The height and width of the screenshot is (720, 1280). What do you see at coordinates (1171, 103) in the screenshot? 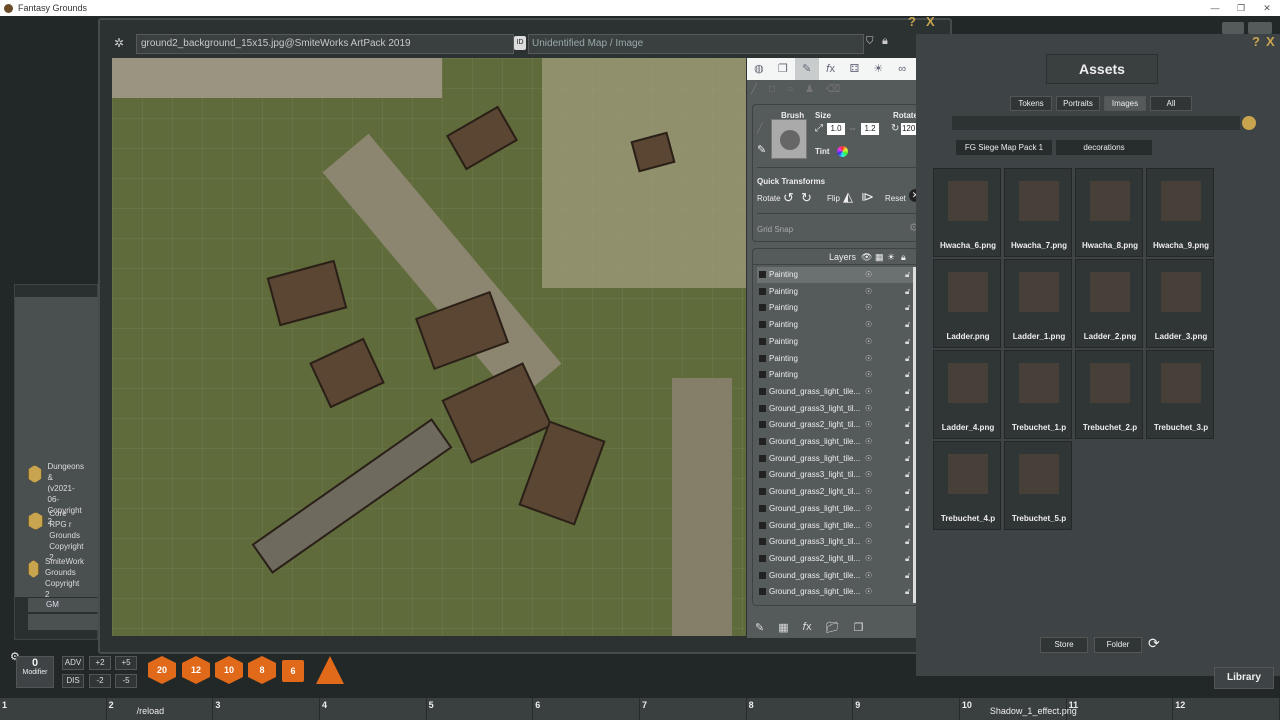
I see `tab-all: All` at bounding box center [1171, 103].